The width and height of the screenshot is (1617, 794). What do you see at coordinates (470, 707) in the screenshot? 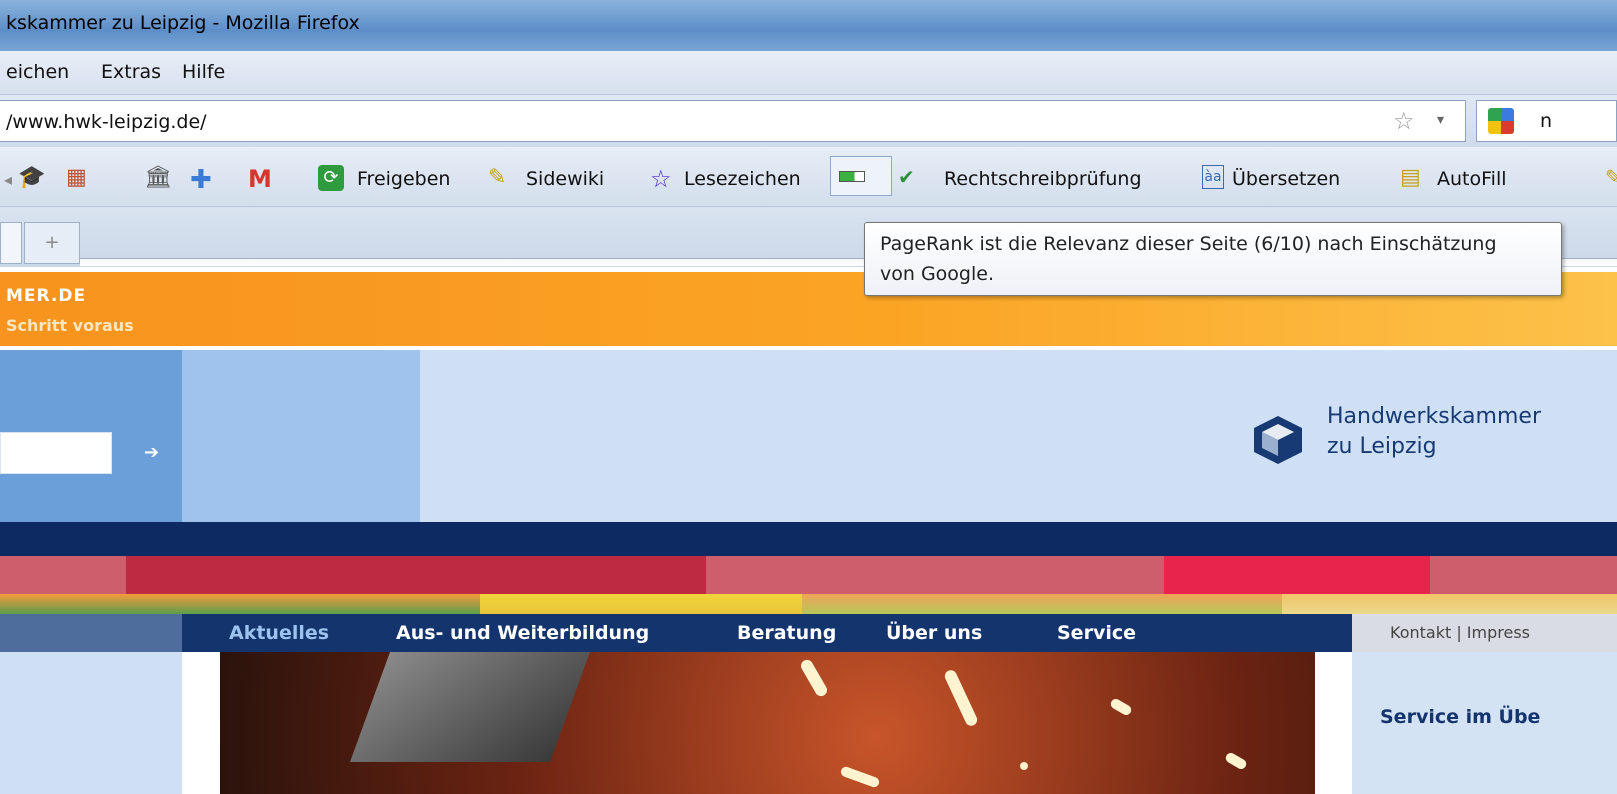
I see `grinder-tool` at bounding box center [470, 707].